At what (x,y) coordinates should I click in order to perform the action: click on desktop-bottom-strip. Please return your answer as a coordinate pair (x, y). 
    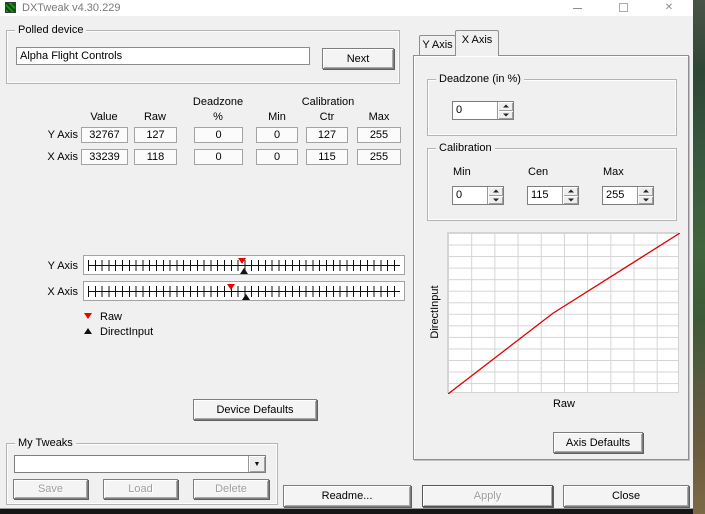
    Looking at the image, I should click on (346, 511).